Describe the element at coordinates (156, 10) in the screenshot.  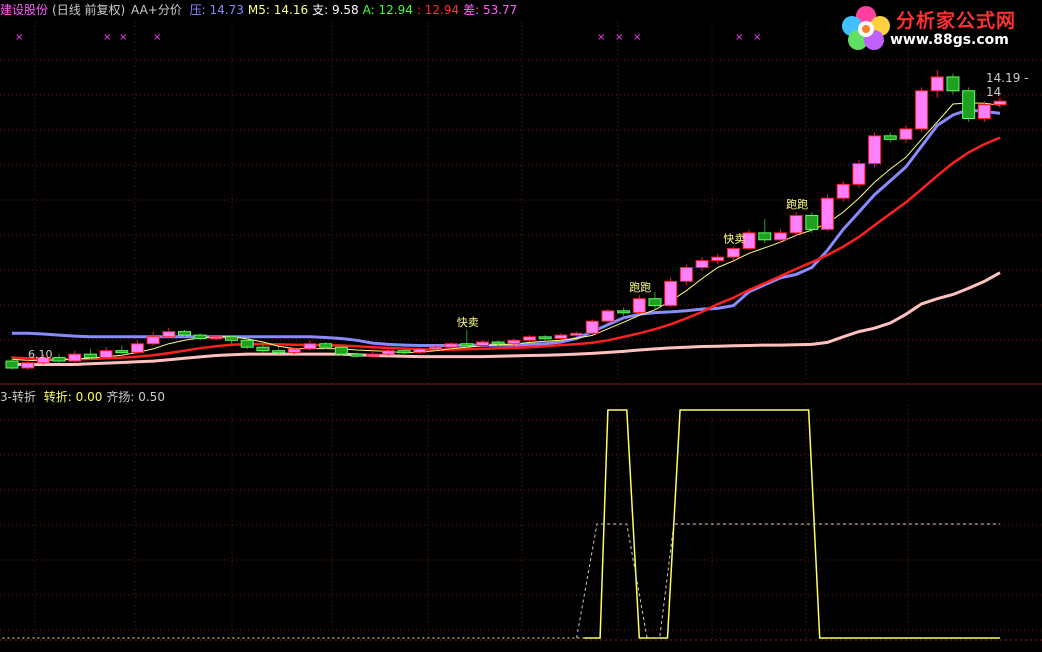
I see `indicator-name: AA+分价` at that location.